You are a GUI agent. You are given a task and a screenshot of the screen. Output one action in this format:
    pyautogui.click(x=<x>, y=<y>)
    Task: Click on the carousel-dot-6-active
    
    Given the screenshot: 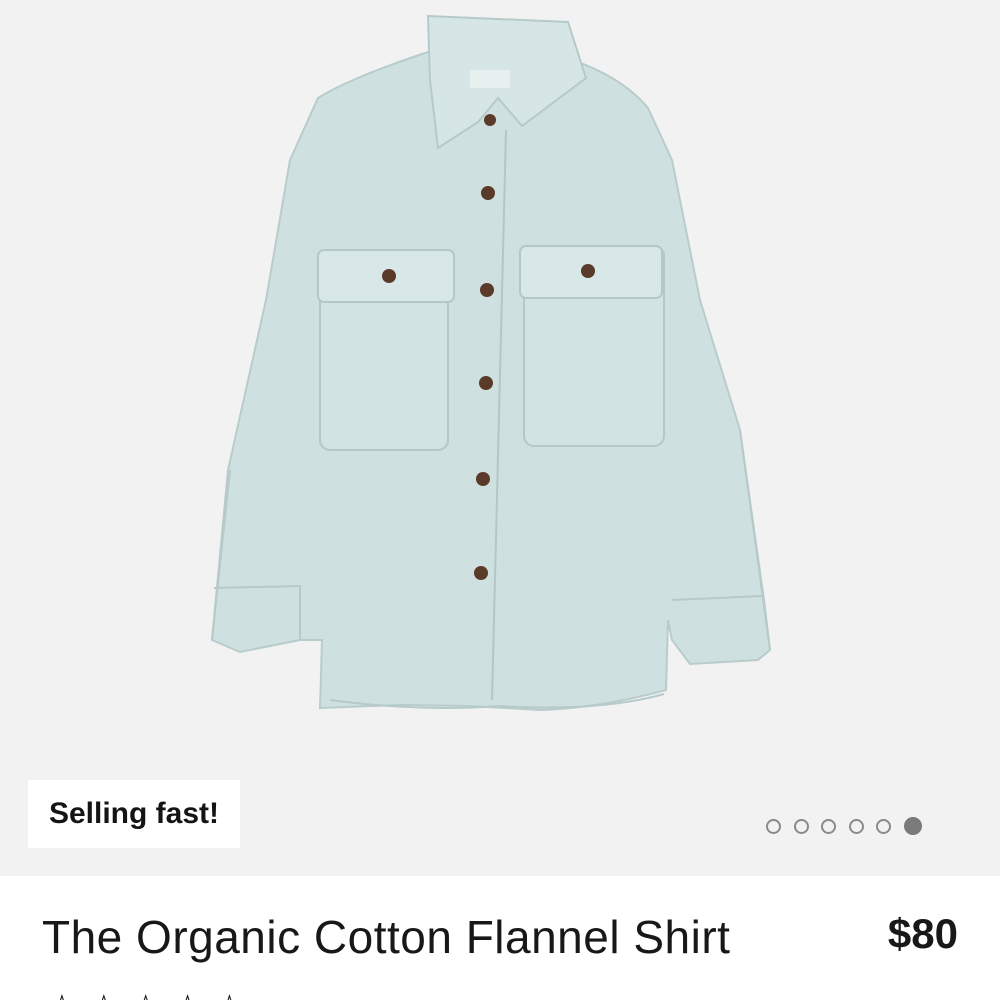 What is the action you would take?
    pyautogui.click(x=912, y=826)
    